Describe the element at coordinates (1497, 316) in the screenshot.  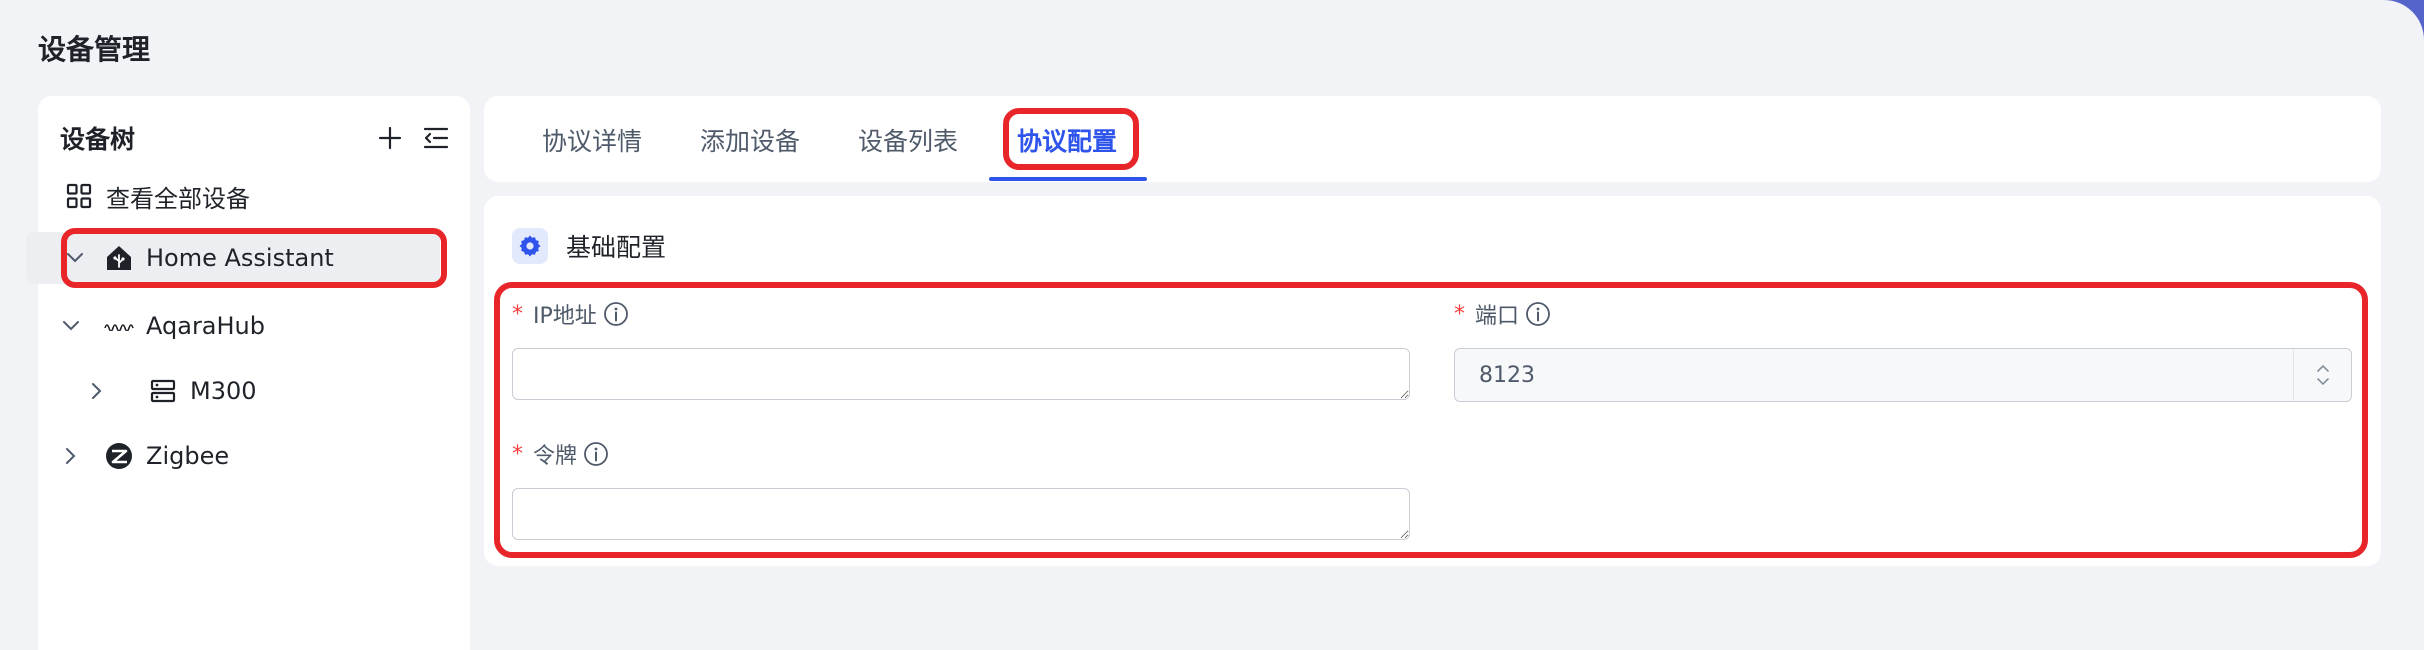
I see `port-label-text: 端口` at that location.